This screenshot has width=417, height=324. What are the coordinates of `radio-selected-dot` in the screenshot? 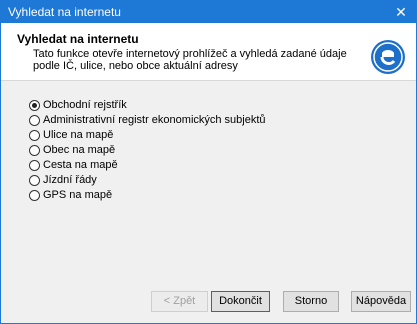 It's located at (34, 105).